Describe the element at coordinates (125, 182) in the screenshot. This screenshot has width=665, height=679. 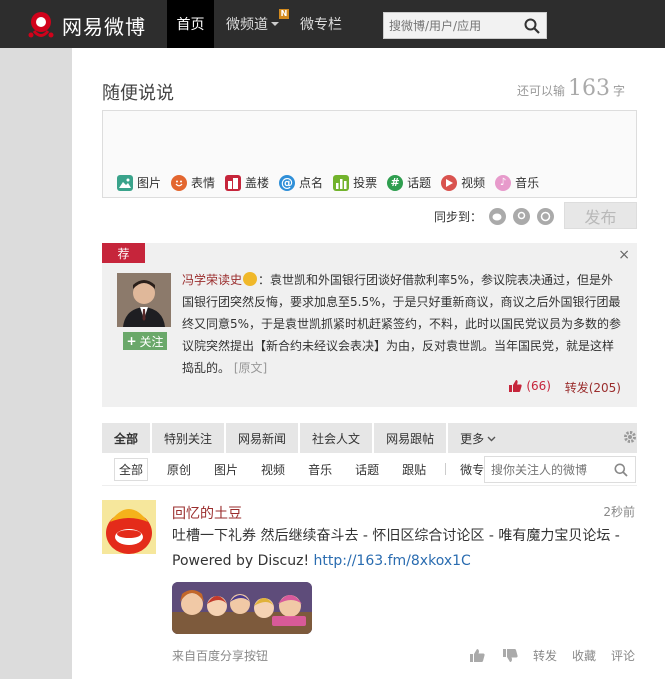
I see `image-icon` at that location.